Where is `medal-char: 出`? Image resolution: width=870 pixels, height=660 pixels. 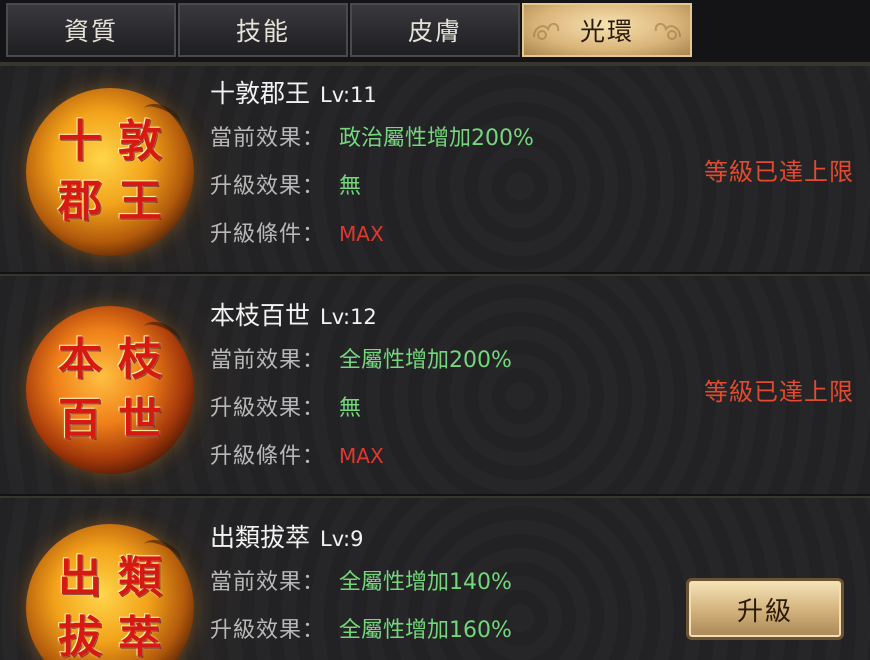 medal-char: 出 is located at coordinates (80, 577).